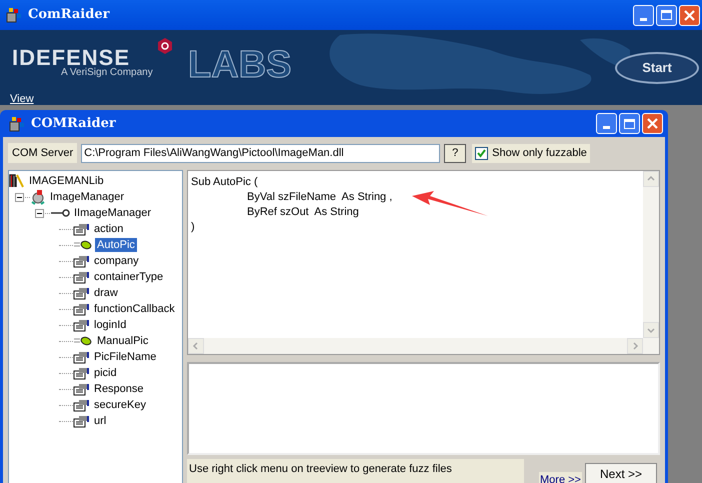  What do you see at coordinates (539, 153) in the screenshot?
I see `checkbox-label: Show only fuzzable` at bounding box center [539, 153].